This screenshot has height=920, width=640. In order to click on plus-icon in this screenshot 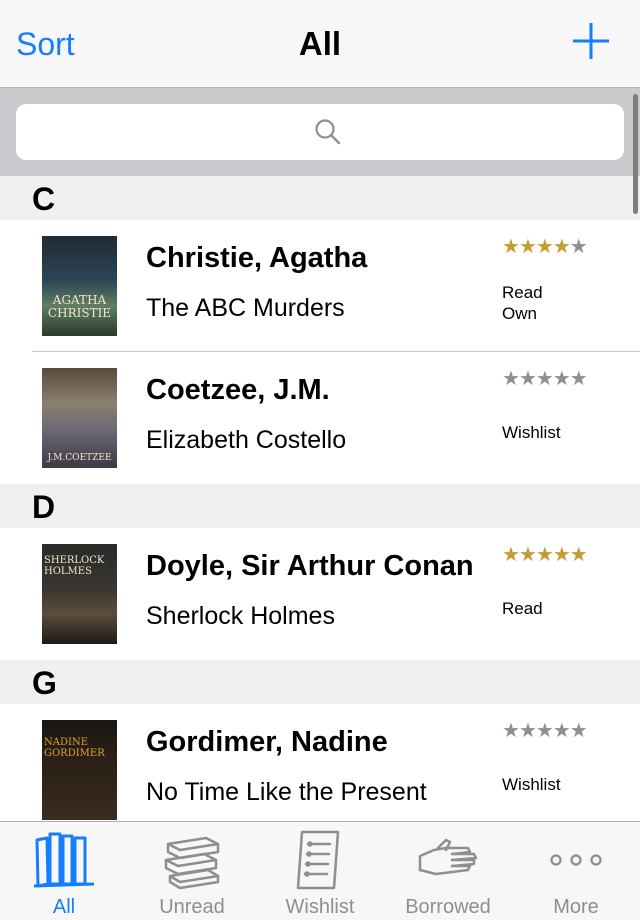, I will do `click(591, 41)`.